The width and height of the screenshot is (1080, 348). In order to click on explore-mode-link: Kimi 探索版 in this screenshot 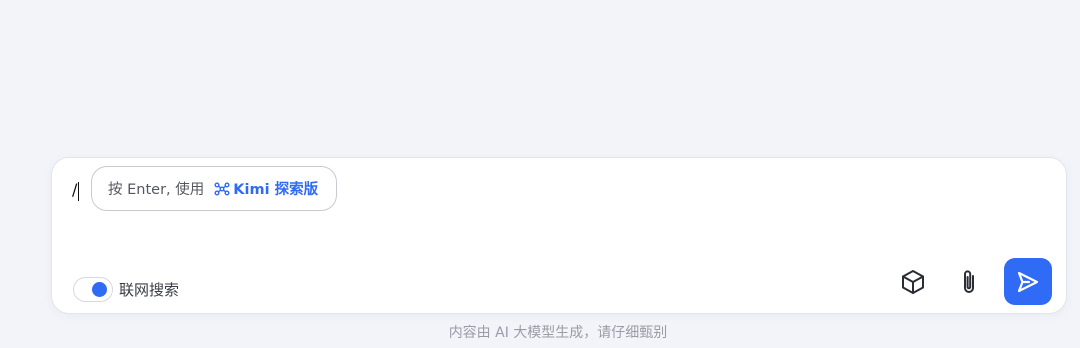, I will do `click(266, 188)`.